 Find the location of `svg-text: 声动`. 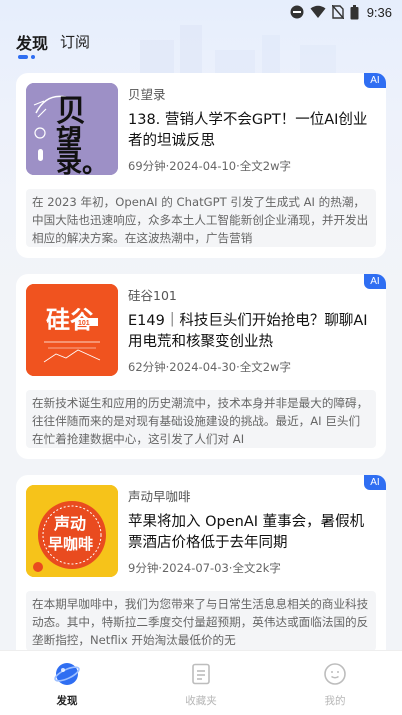

svg-text: 声动 is located at coordinates (69, 523).